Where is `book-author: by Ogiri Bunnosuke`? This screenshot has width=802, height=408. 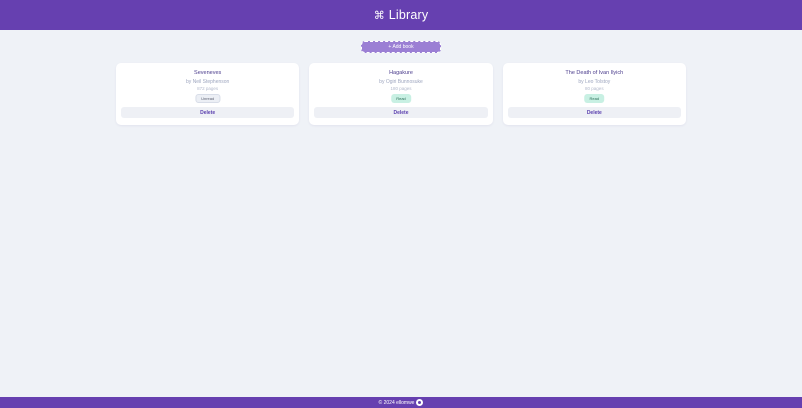 book-author: by Ogiri Bunnosuke is located at coordinates (401, 82).